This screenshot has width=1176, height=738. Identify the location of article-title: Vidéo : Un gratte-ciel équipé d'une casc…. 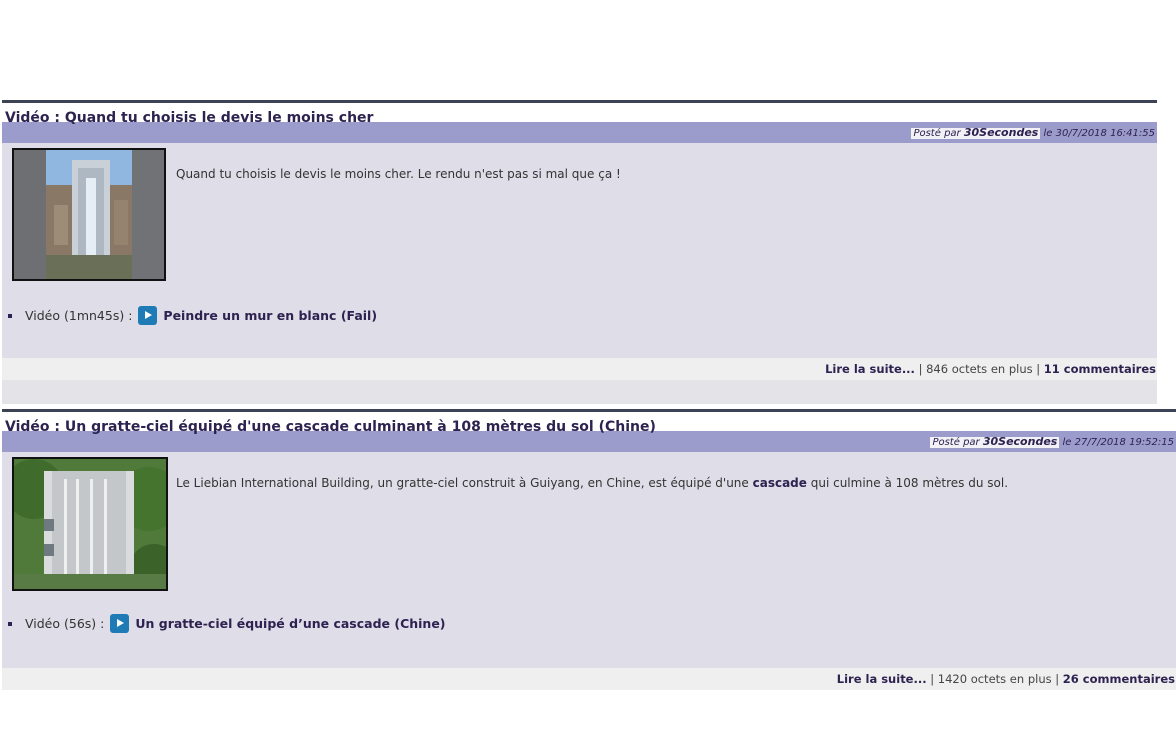
(330, 427).